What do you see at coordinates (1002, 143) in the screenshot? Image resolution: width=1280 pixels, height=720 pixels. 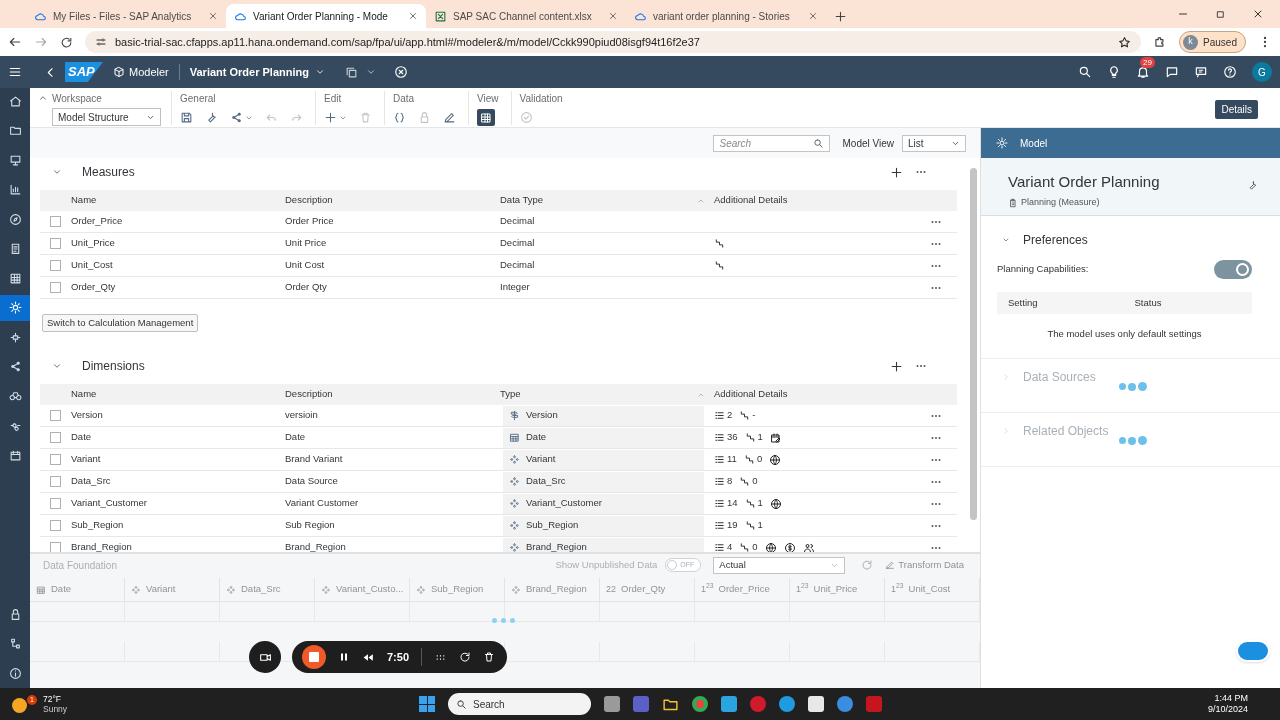 I see `gear-icon` at bounding box center [1002, 143].